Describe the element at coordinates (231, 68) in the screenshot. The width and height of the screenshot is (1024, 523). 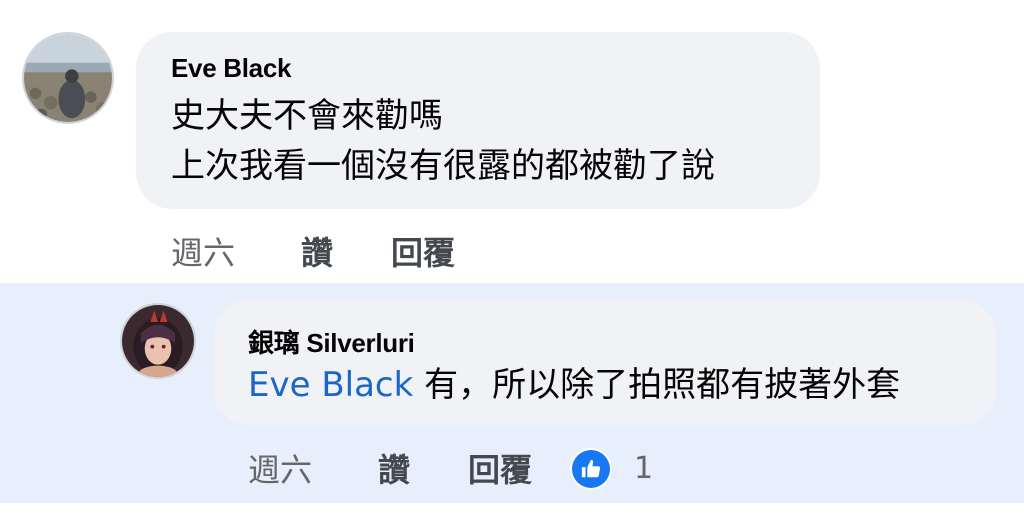
I see `comment-author: Eve Black` at that location.